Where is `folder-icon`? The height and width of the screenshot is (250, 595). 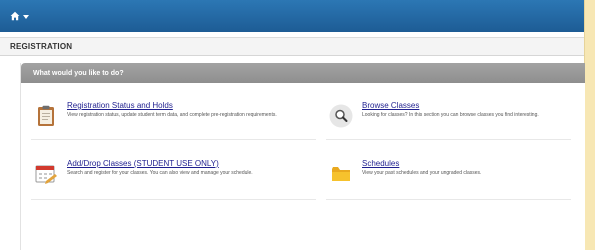
folder-icon is located at coordinates (341, 174).